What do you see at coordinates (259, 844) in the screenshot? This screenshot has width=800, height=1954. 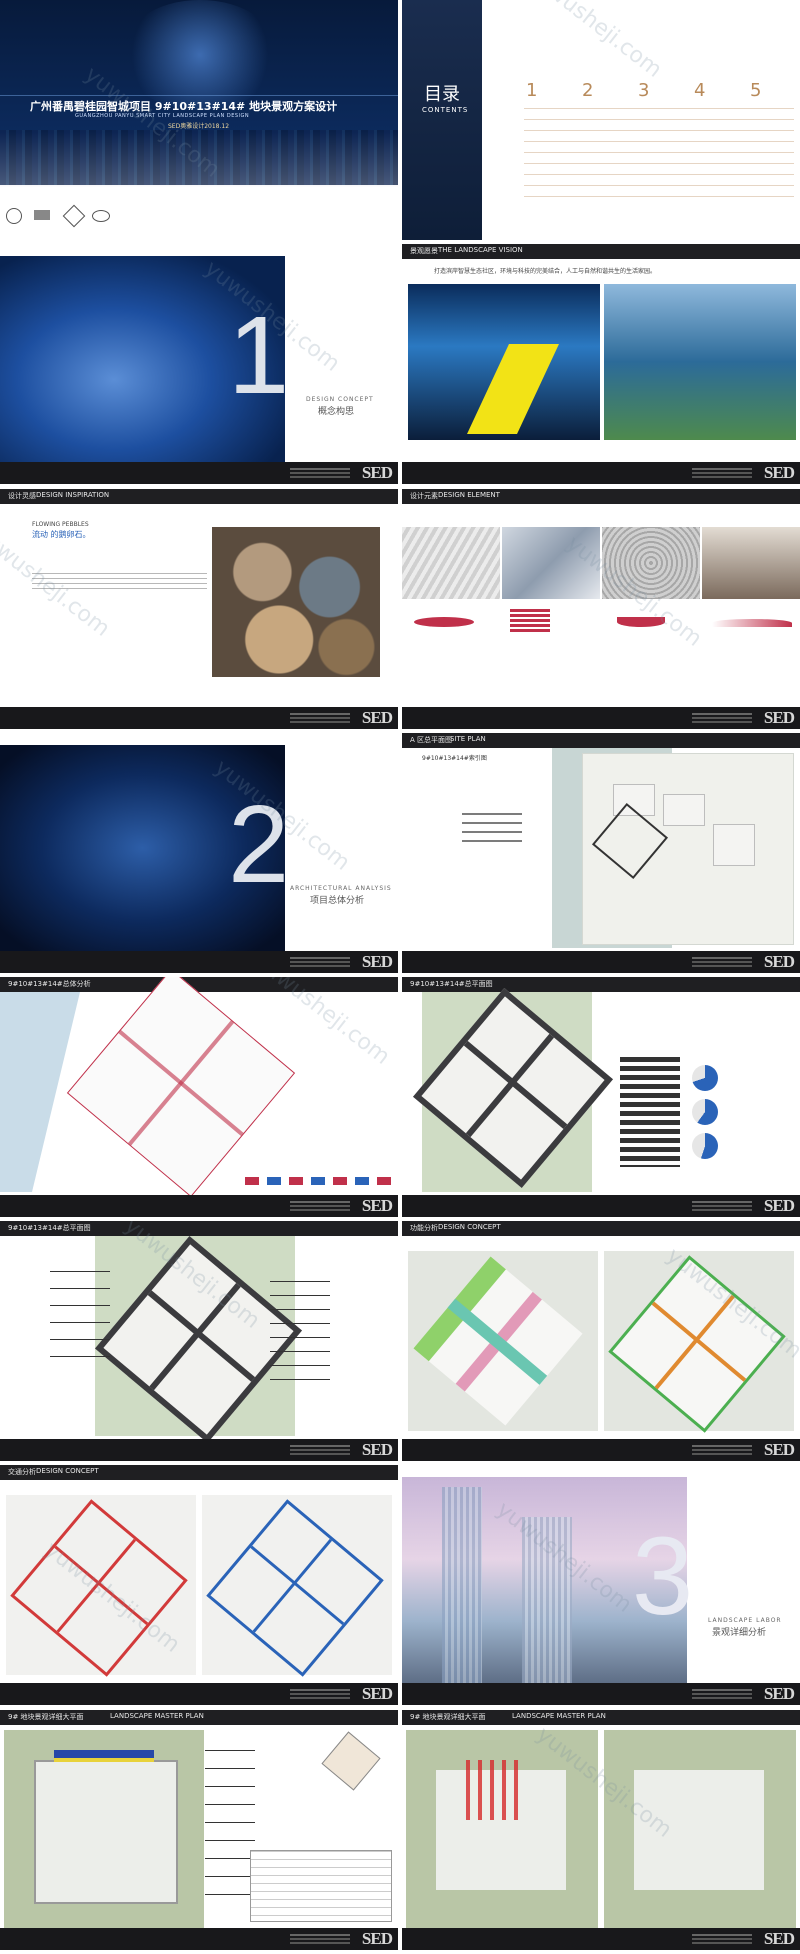 I see `section-number: 2` at bounding box center [259, 844].